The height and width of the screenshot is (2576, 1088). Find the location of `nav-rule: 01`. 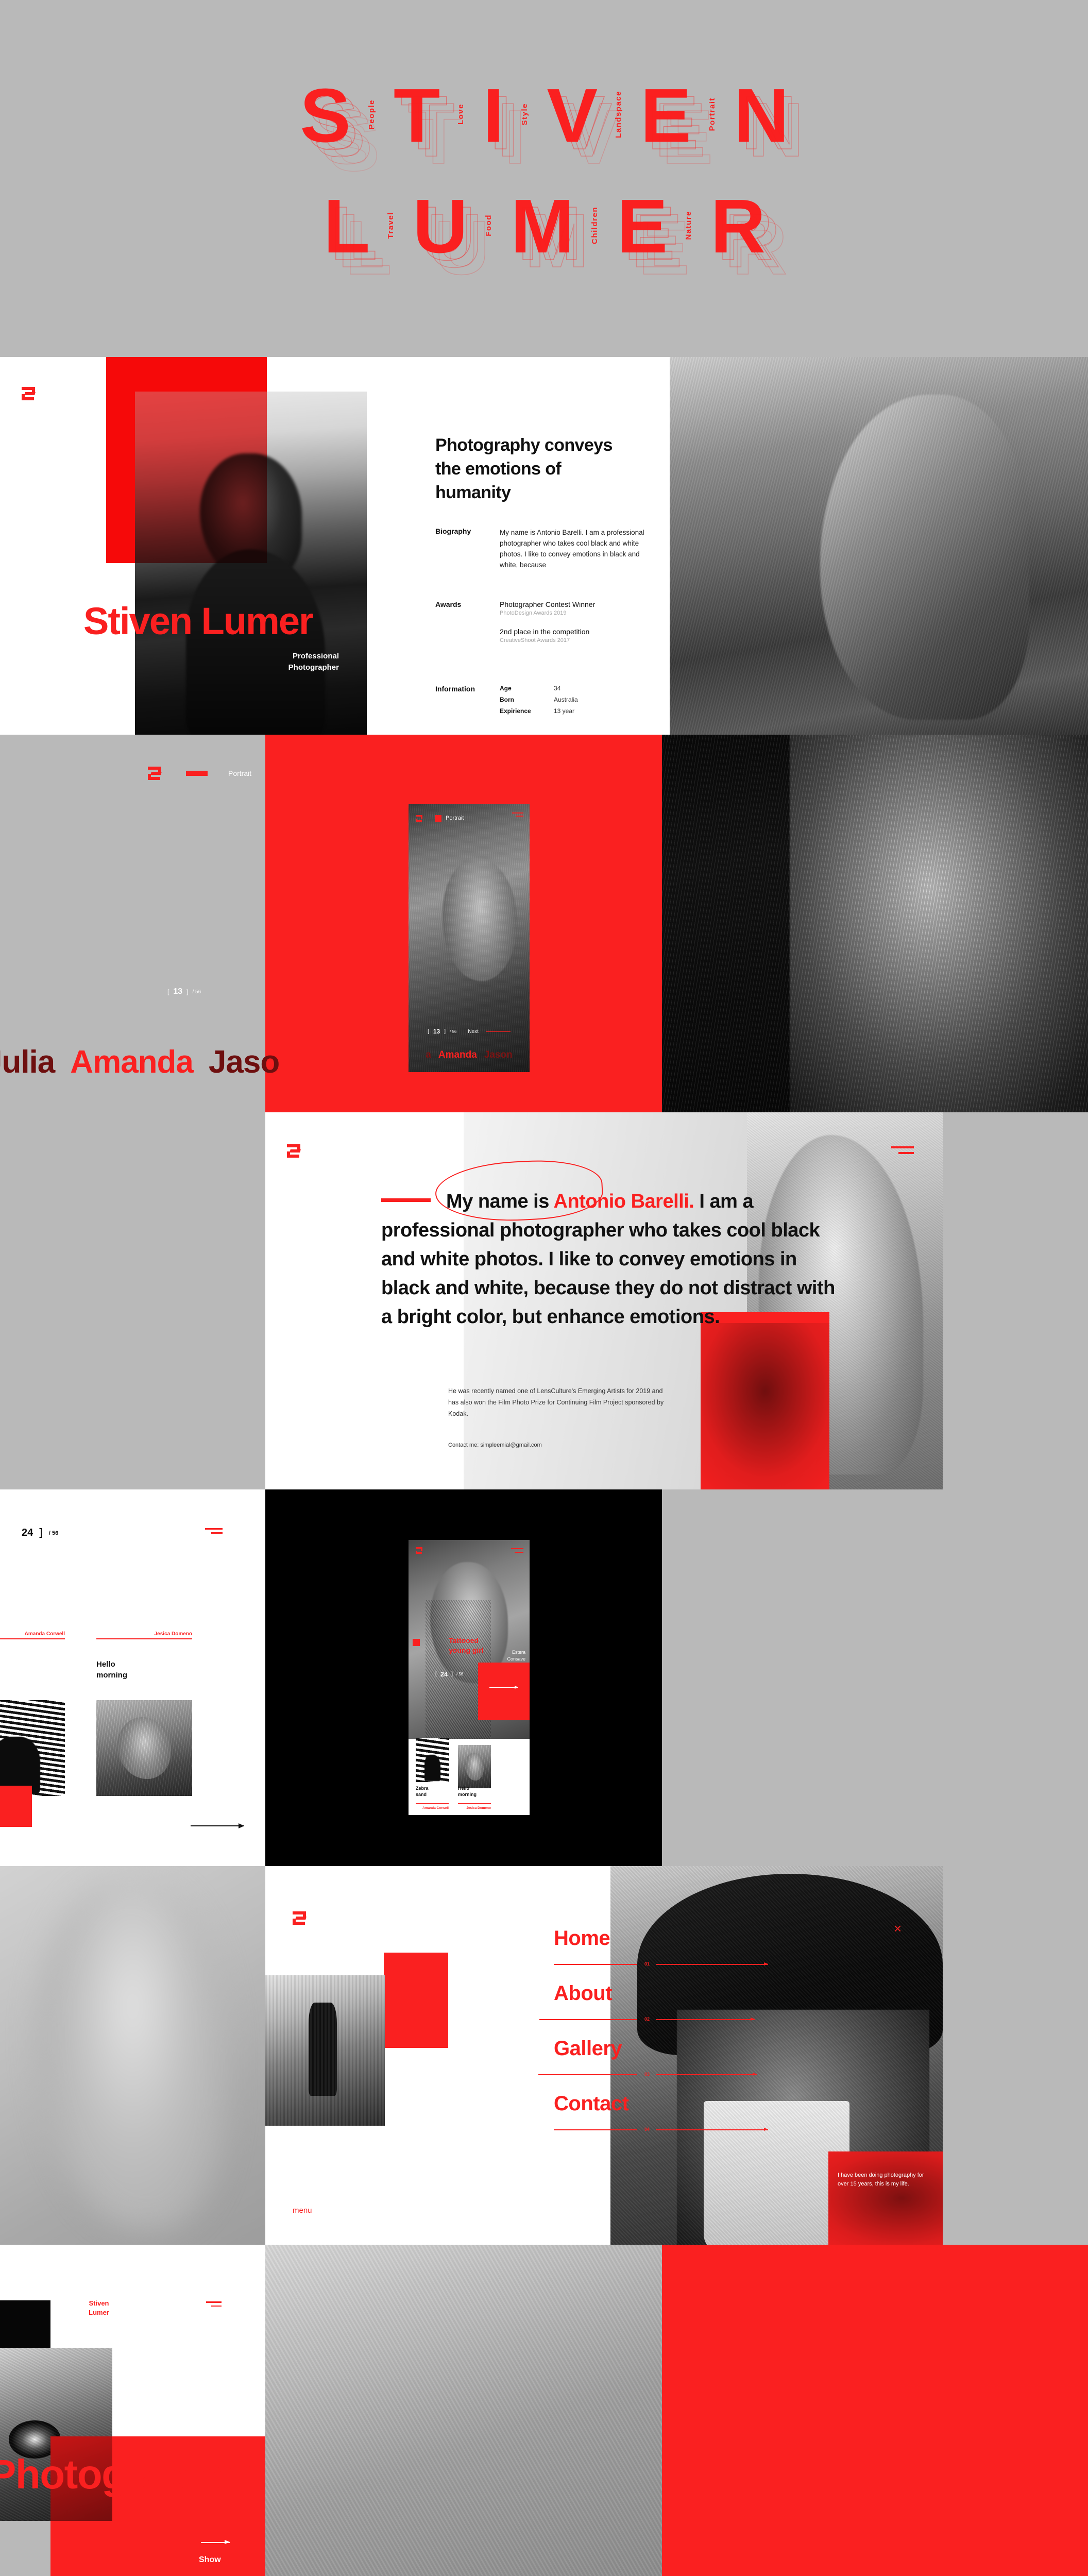

nav-rule: 01 is located at coordinates (677, 1964).